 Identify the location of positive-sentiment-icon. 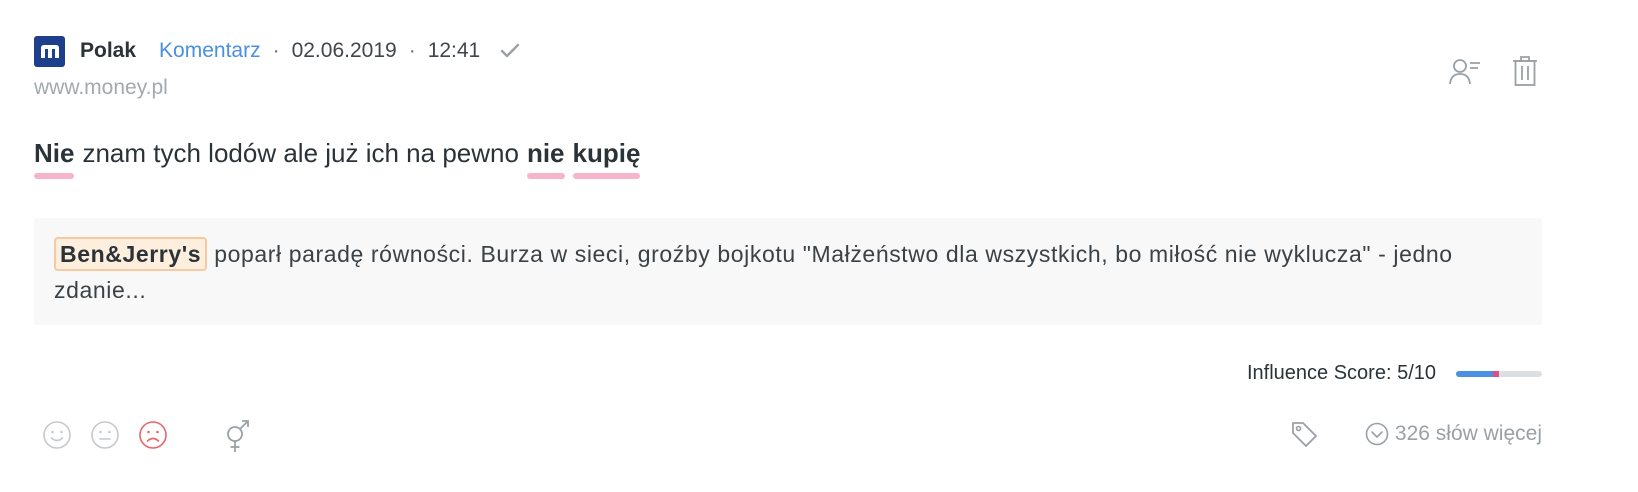
(57, 435).